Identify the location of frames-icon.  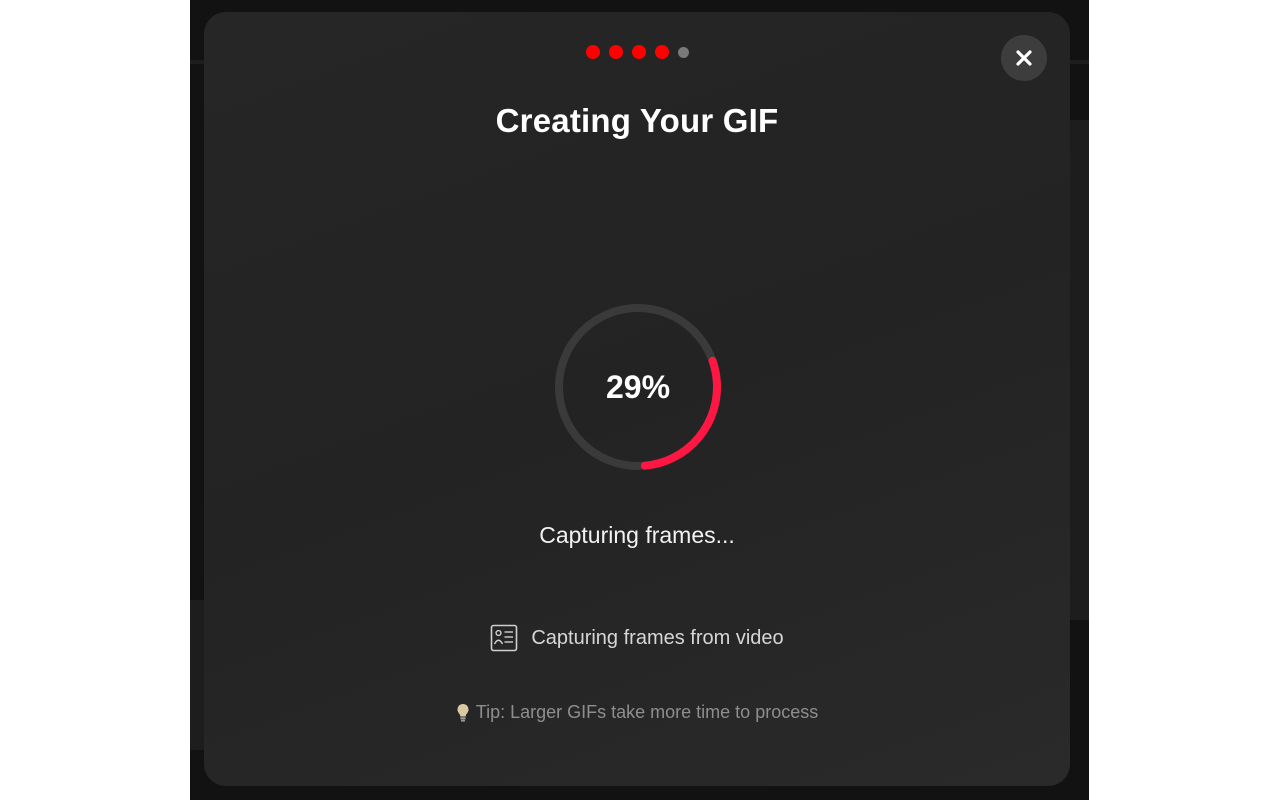
(504, 638).